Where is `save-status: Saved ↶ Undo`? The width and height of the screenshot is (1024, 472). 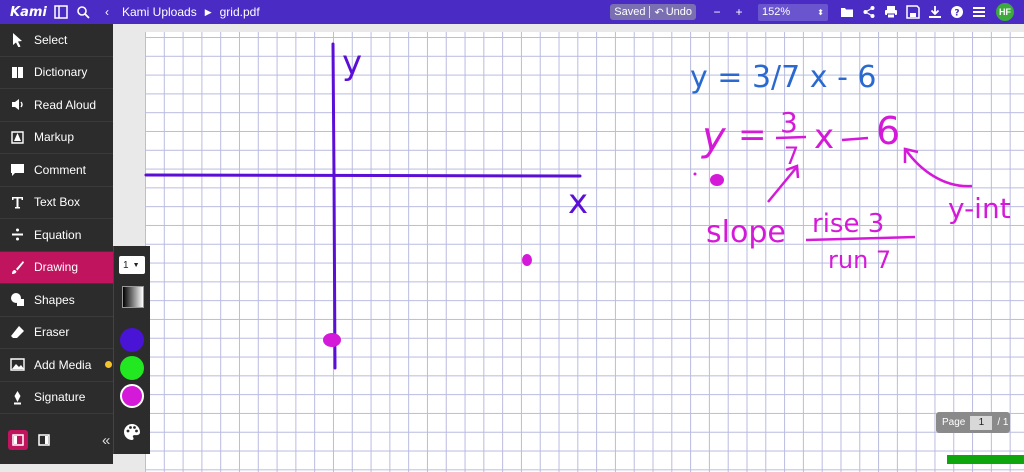 save-status: Saved ↶ Undo is located at coordinates (653, 12).